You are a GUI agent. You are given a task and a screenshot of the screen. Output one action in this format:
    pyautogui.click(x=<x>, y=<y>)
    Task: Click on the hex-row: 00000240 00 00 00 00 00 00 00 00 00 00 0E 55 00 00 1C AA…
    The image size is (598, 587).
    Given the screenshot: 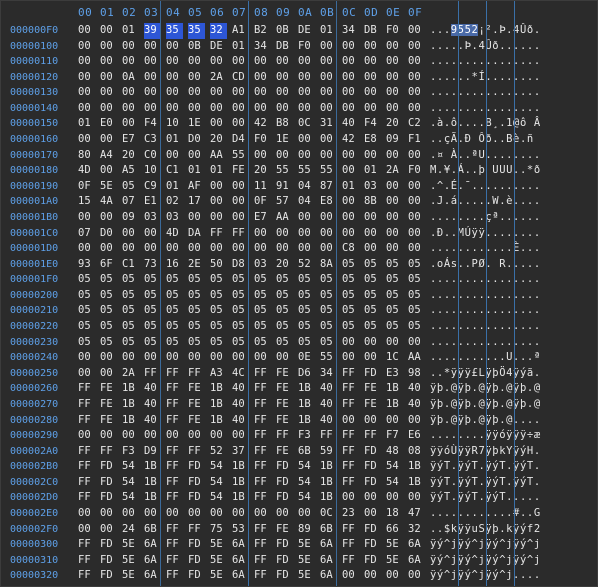 What is the action you would take?
    pyautogui.click(x=299, y=358)
    